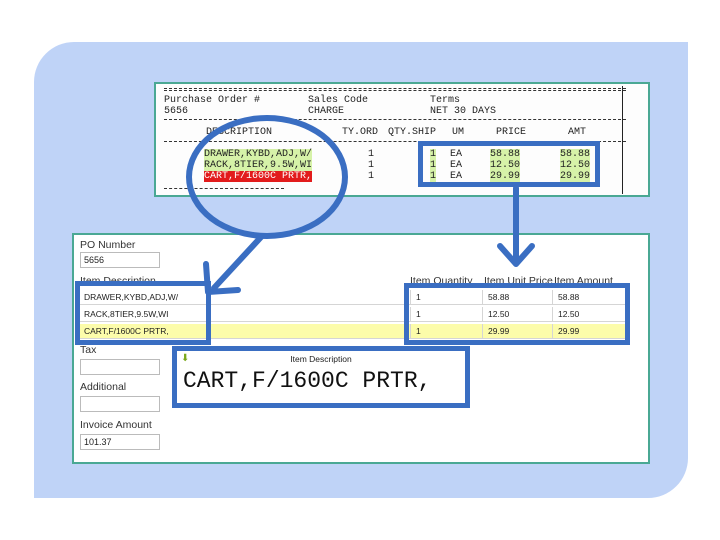 Image resolution: width=720 pixels, height=540 pixels. Describe the element at coordinates (238, 262) in the screenshot. I see `arrow-line` at that location.